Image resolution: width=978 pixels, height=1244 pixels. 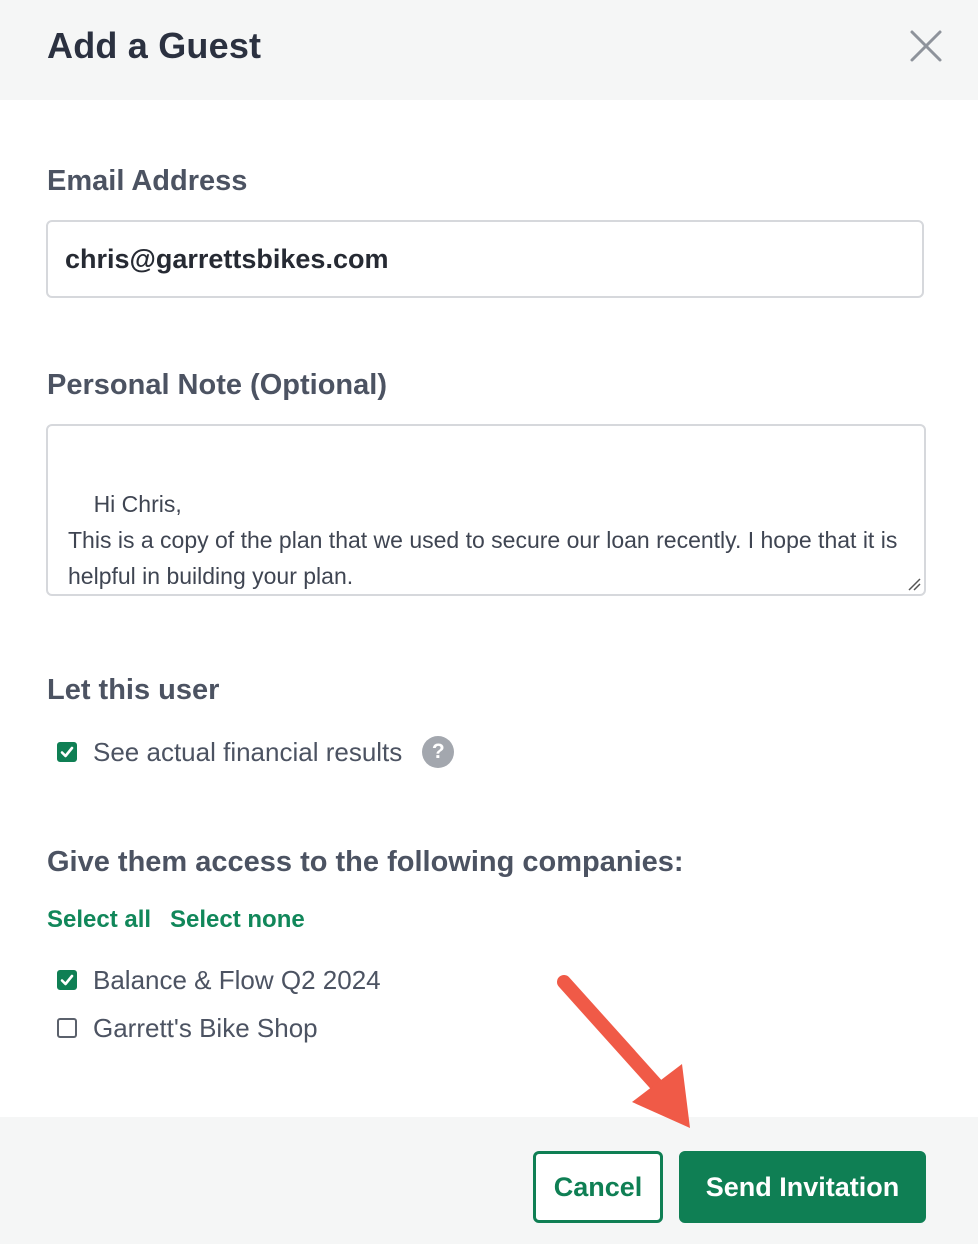 I want to click on company-item: Garrett's Bike Shop, so click(x=187, y=1028).